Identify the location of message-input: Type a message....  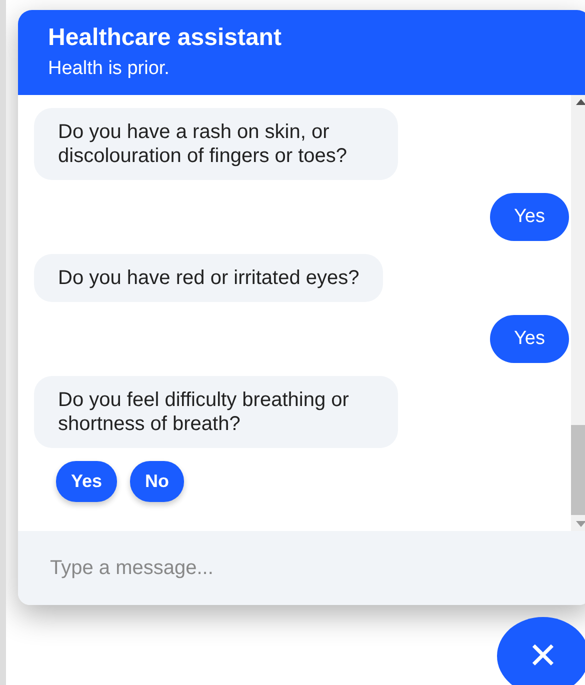
(301, 568).